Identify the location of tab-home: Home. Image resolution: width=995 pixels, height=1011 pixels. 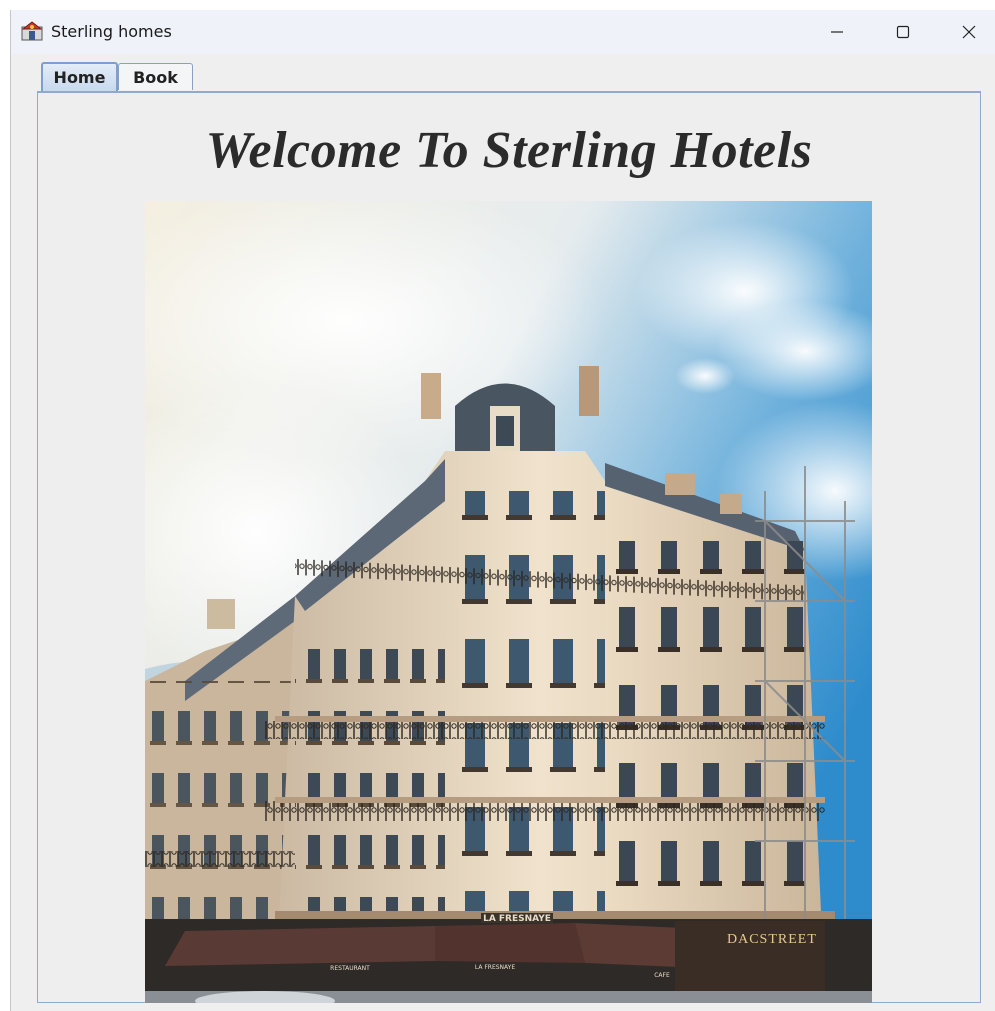
(79, 76).